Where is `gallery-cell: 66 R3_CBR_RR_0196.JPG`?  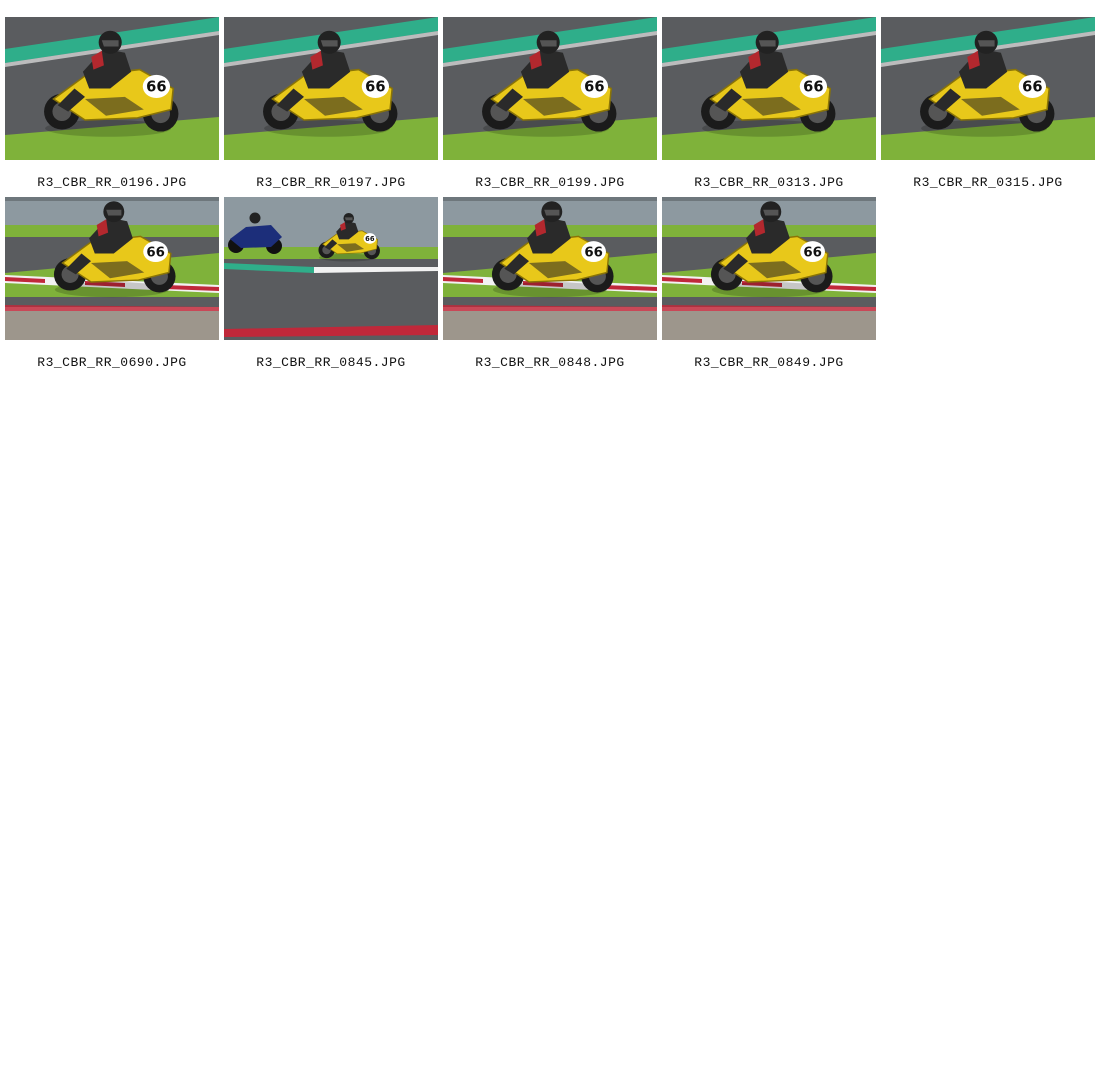
gallery-cell: 66 R3_CBR_RR_0196.JPG is located at coordinates (112, 107).